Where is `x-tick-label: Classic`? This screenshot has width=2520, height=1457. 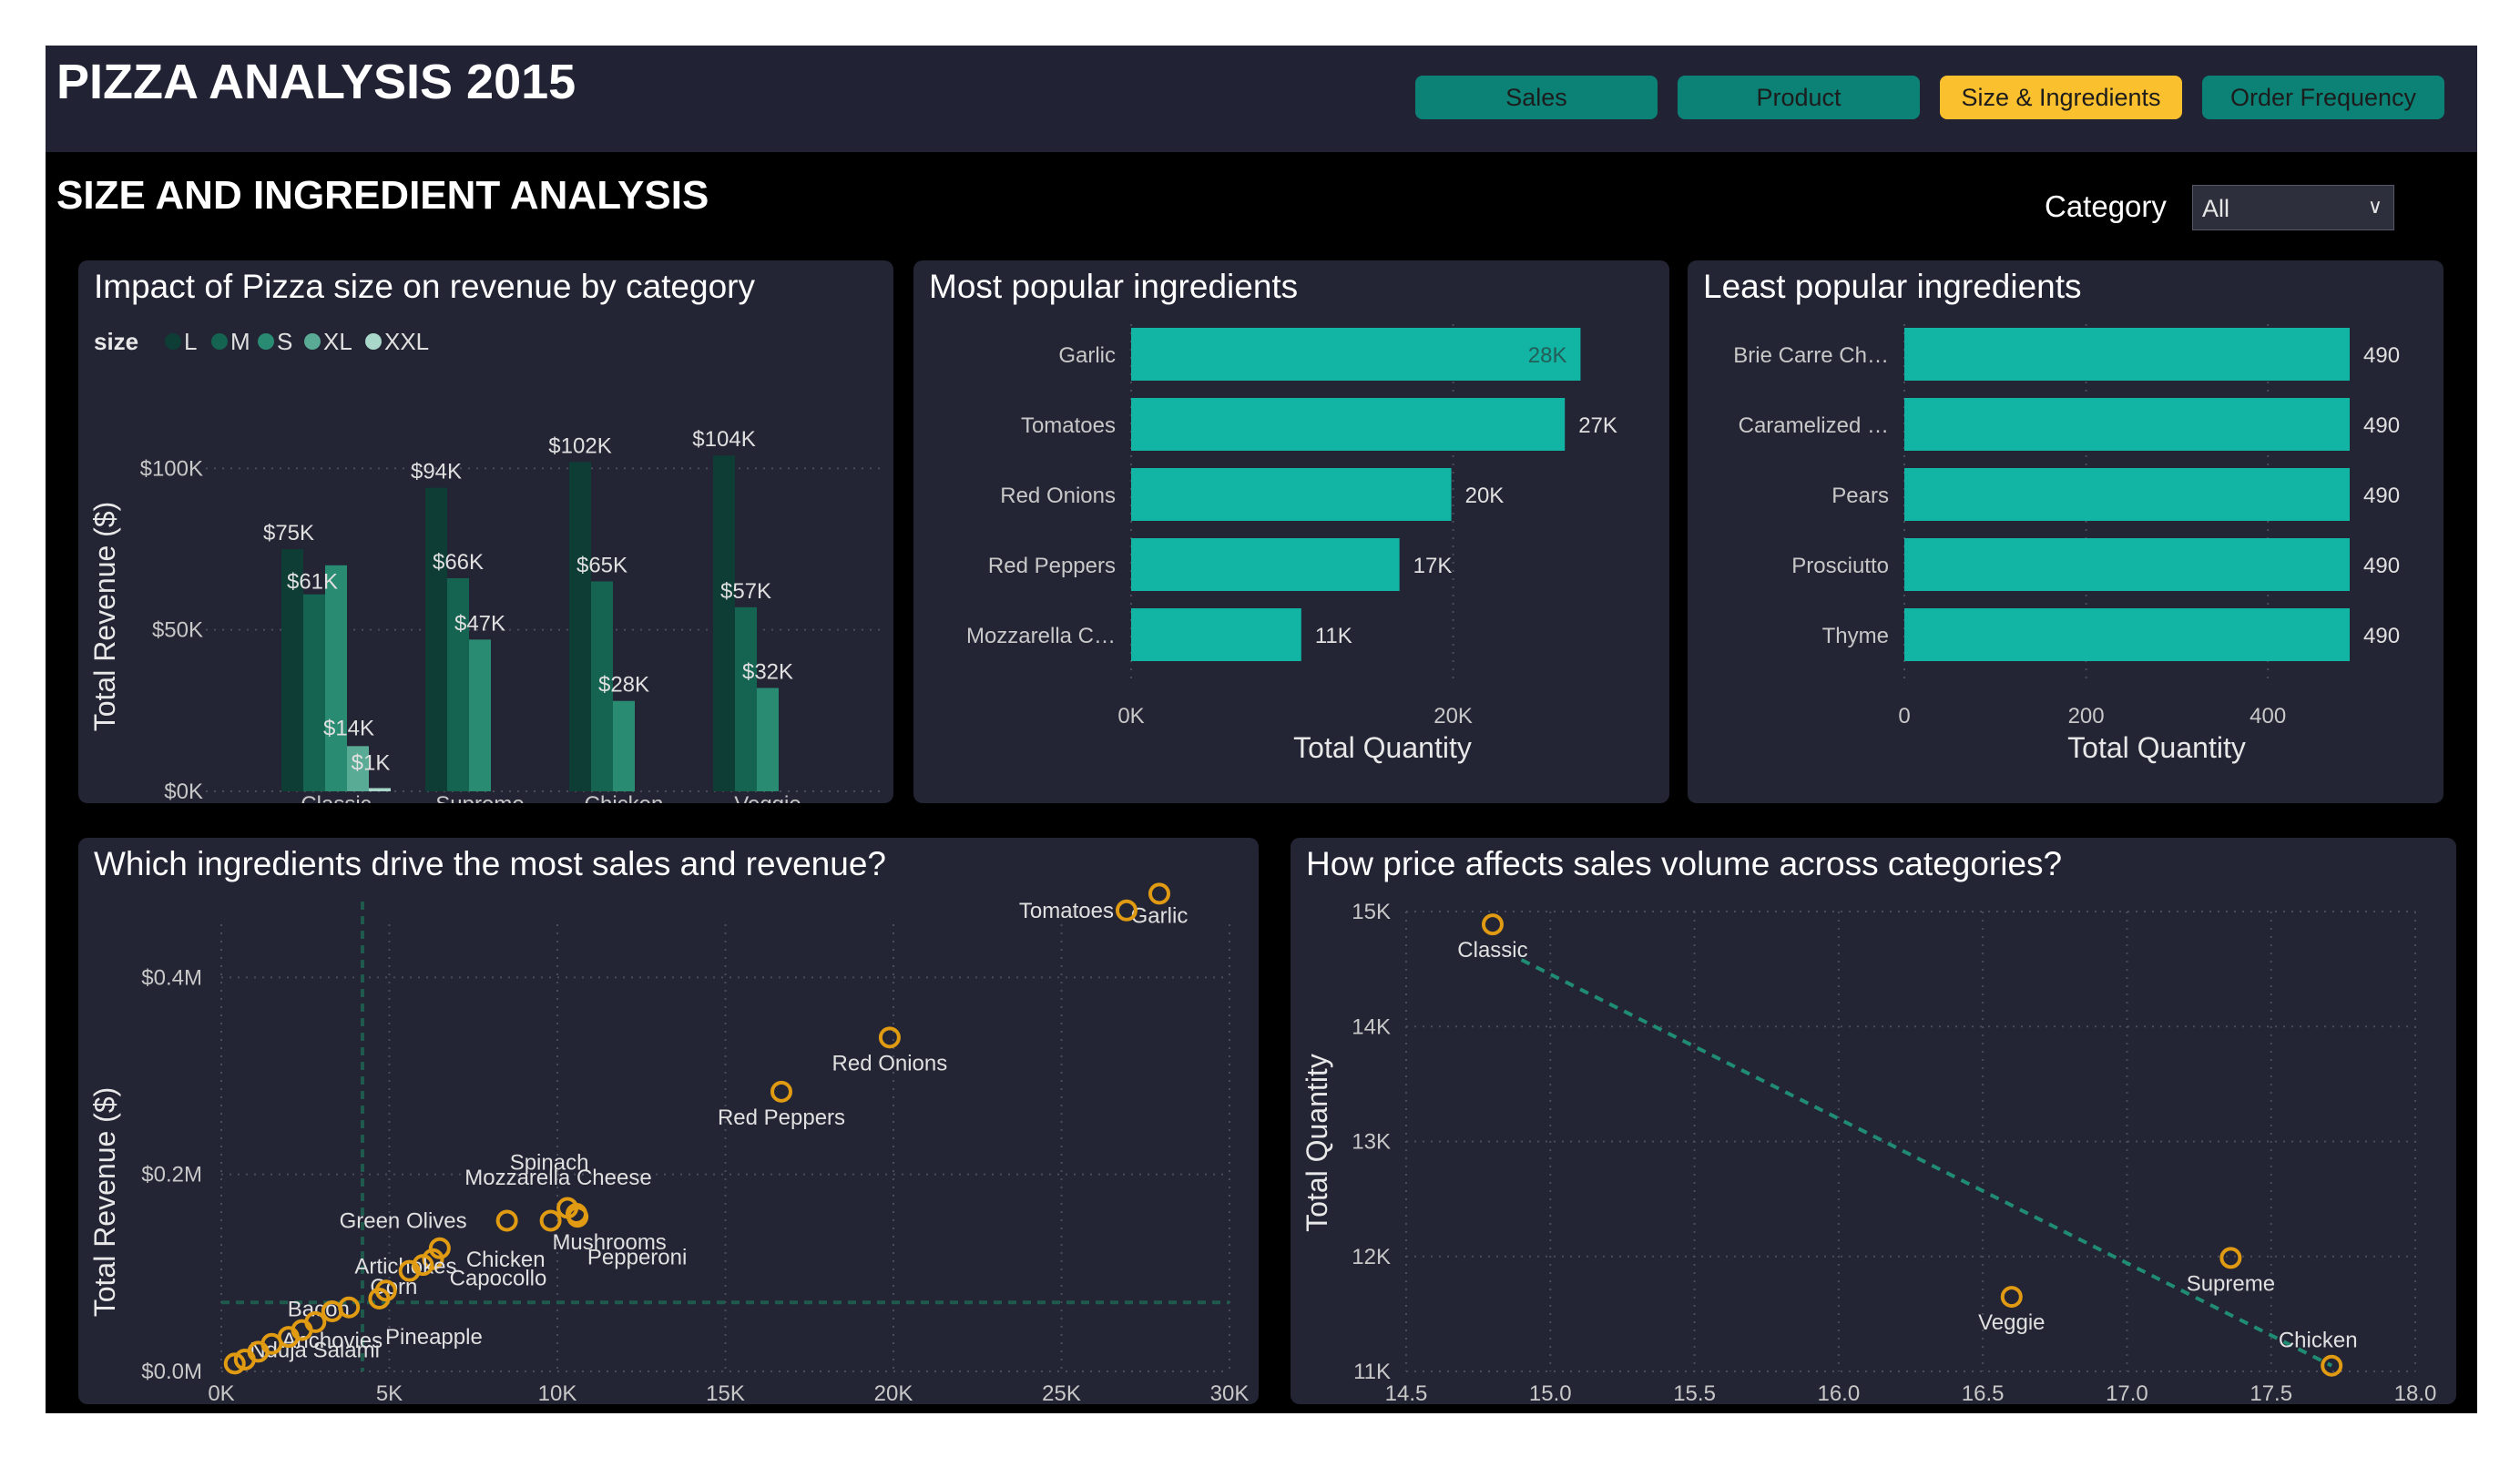 x-tick-label: Classic is located at coordinates (336, 797).